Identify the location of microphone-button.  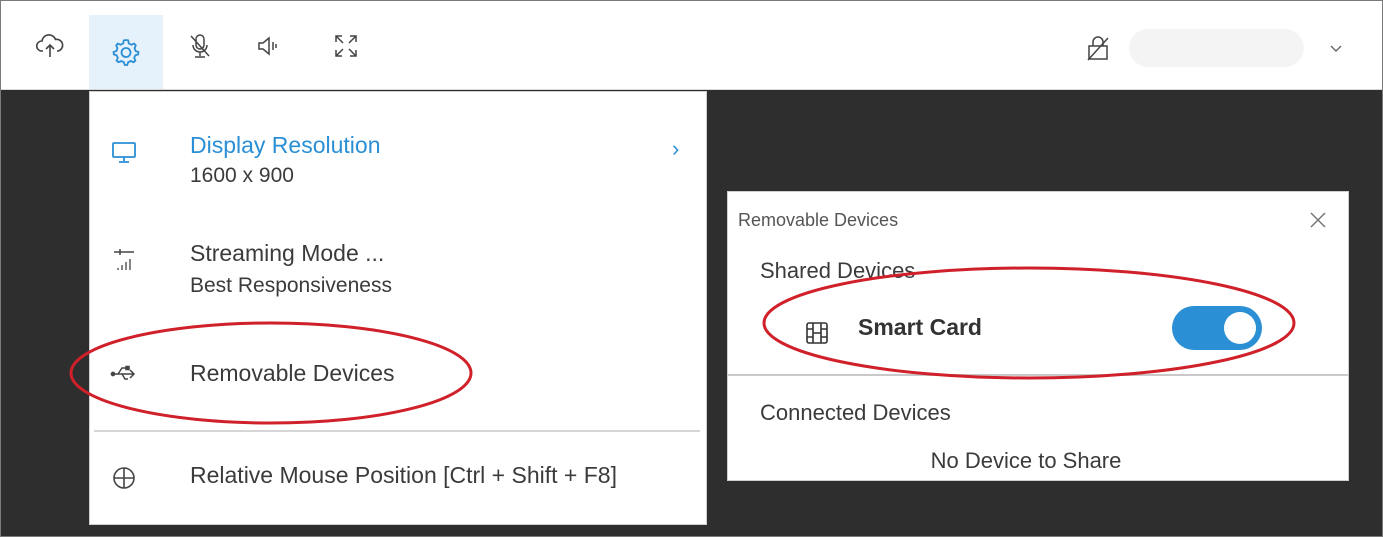
(200, 46).